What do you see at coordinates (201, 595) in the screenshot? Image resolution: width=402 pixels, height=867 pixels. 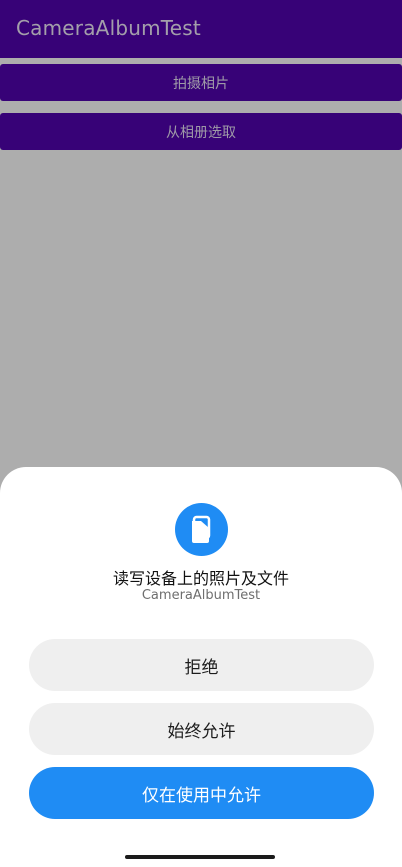 I see `permission-app-name: CameraAlbumTest` at bounding box center [201, 595].